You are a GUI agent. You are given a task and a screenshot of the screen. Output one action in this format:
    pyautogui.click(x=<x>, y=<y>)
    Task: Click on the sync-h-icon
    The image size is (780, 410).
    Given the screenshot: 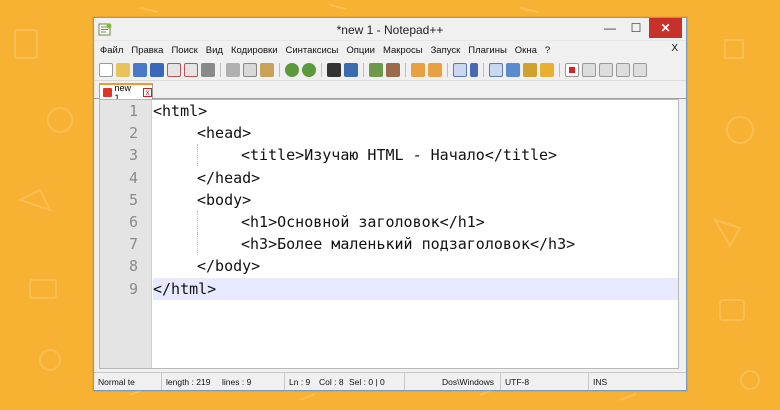 What is the action you would take?
    pyautogui.click(x=435, y=69)
    